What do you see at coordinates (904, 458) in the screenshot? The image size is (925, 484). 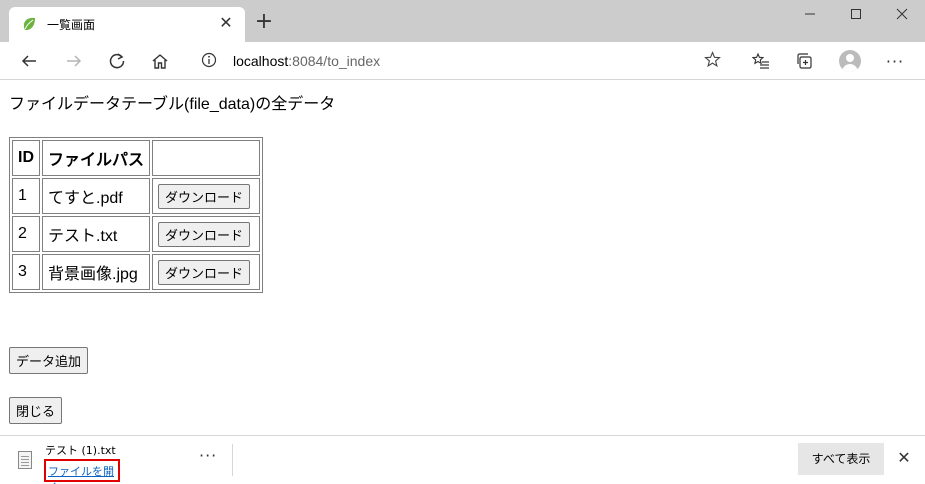 I see `download-bar-close-icon: ✕` at bounding box center [904, 458].